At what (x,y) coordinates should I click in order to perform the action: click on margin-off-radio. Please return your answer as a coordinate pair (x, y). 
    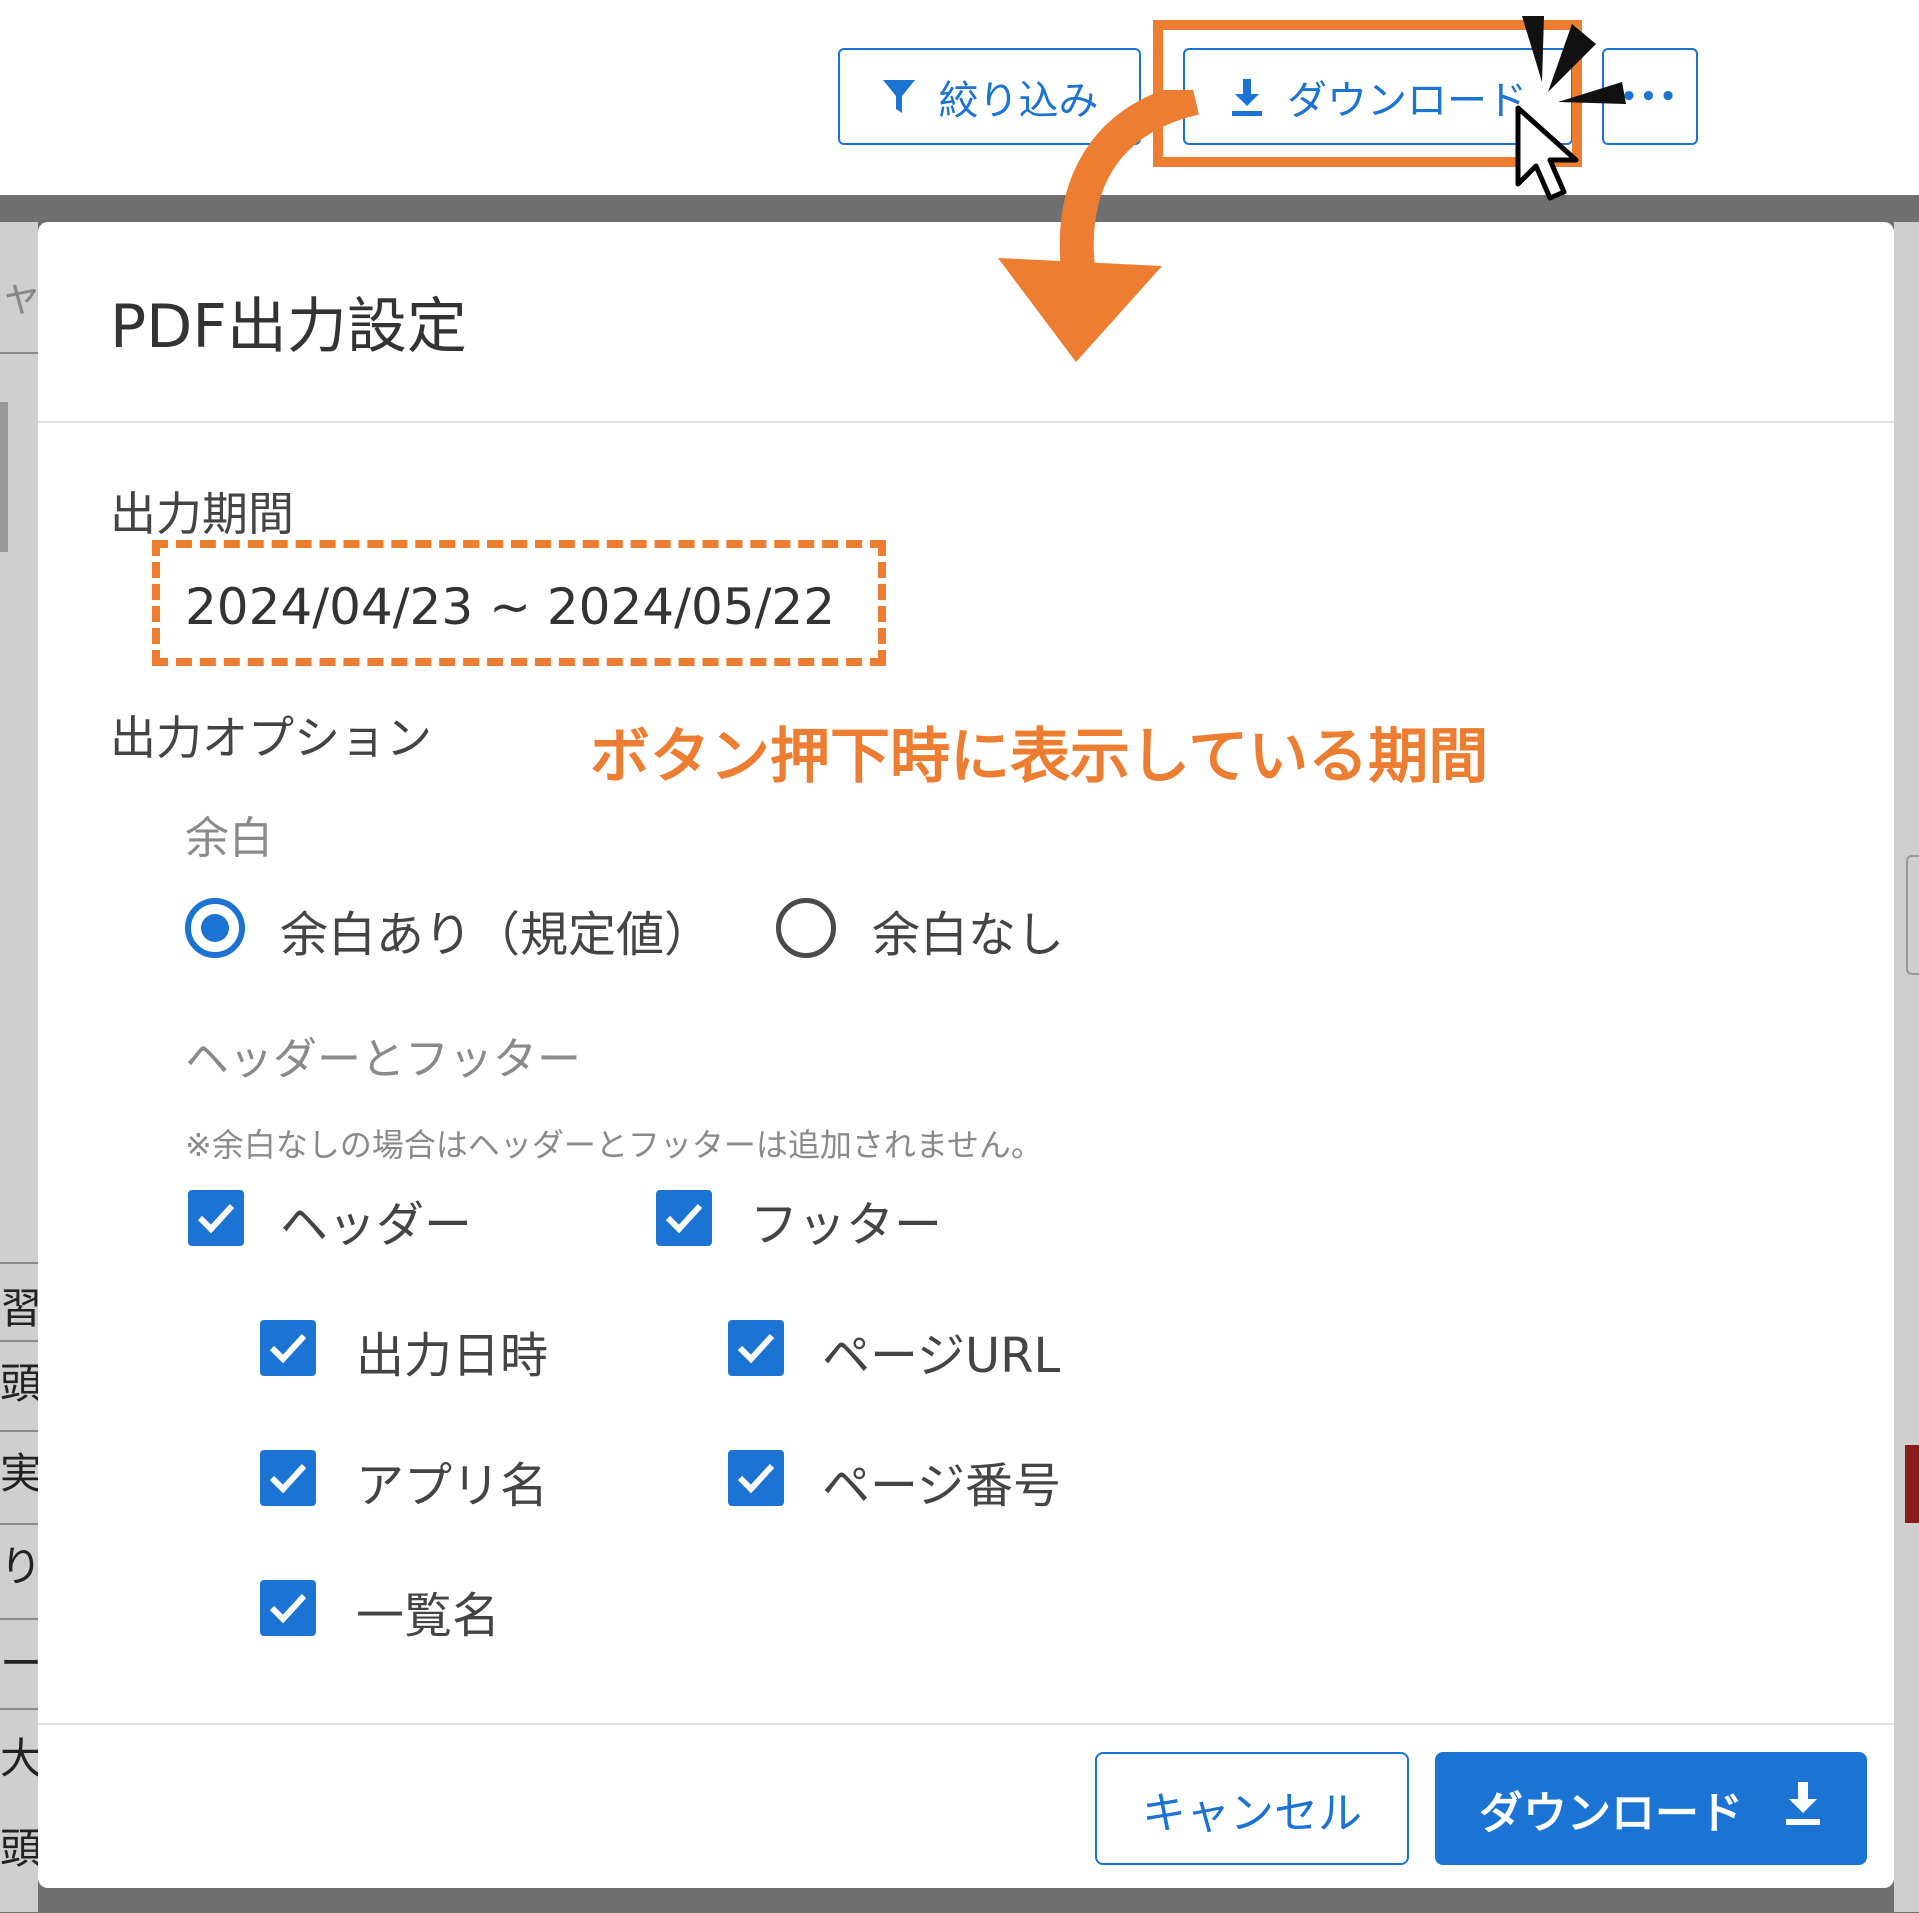
    Looking at the image, I should click on (806, 928).